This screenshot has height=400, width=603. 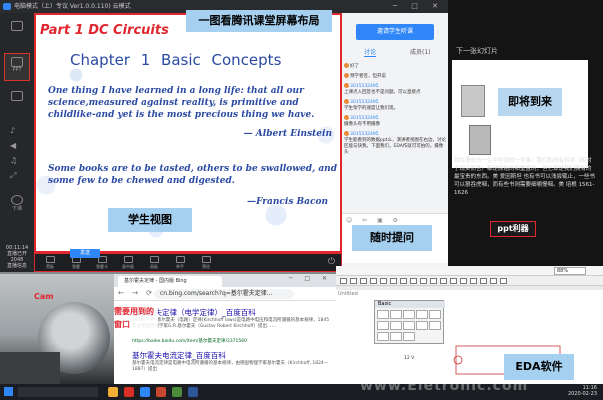 I want to click on chat-input-tools: ☺ ✂ ▣ ⚙, so click(x=374, y=220).